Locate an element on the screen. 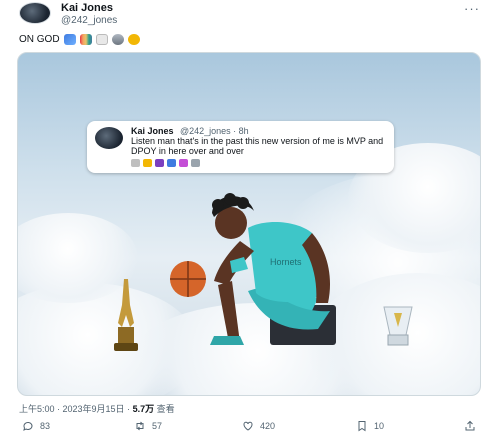 This screenshot has height=440, width=500. tweet-text: ON GOD is located at coordinates (39, 39).